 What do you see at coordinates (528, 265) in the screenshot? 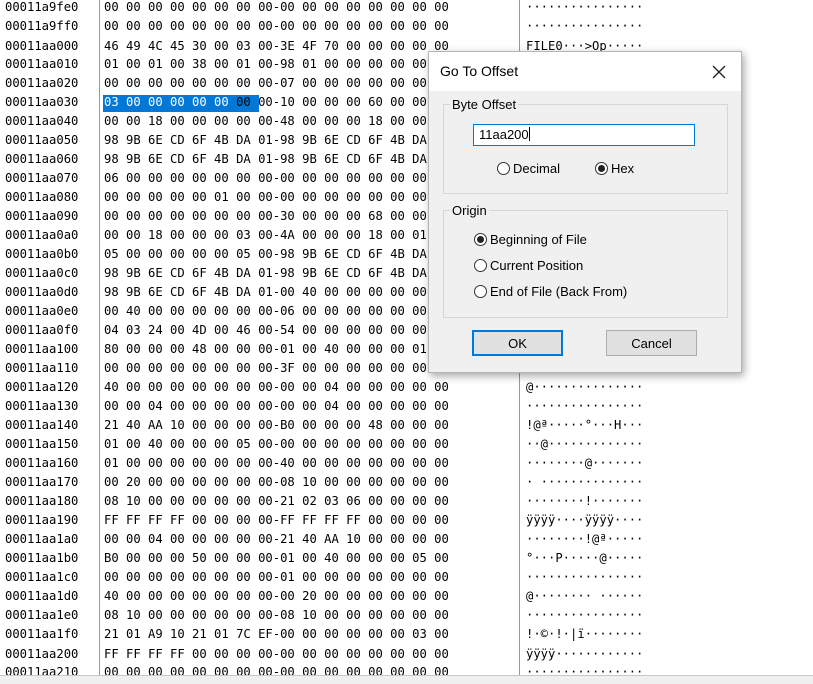
I see `current-position-radio: Current Position` at bounding box center [528, 265].